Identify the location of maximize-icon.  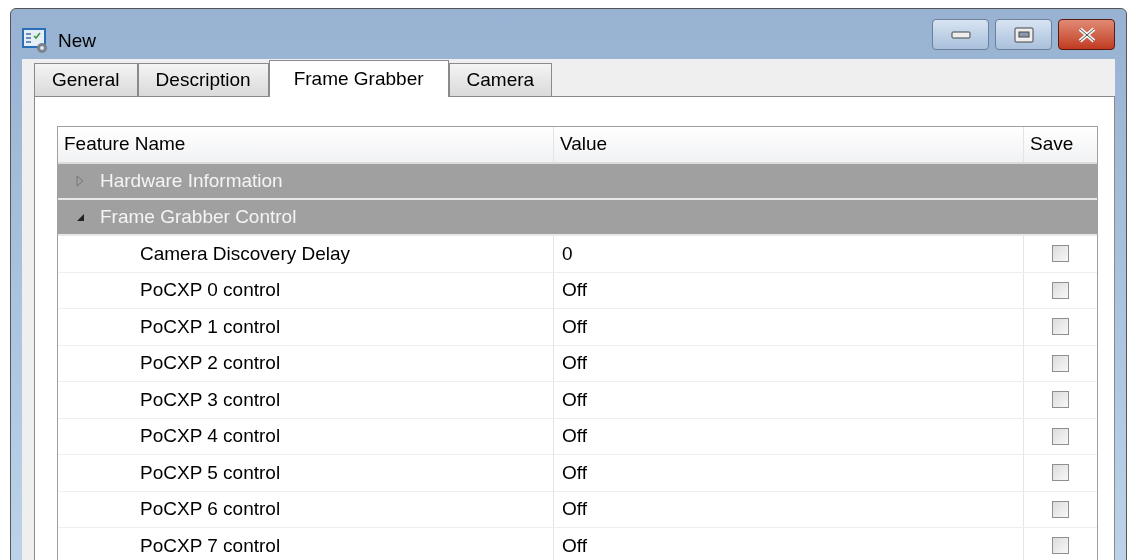
(1023, 34).